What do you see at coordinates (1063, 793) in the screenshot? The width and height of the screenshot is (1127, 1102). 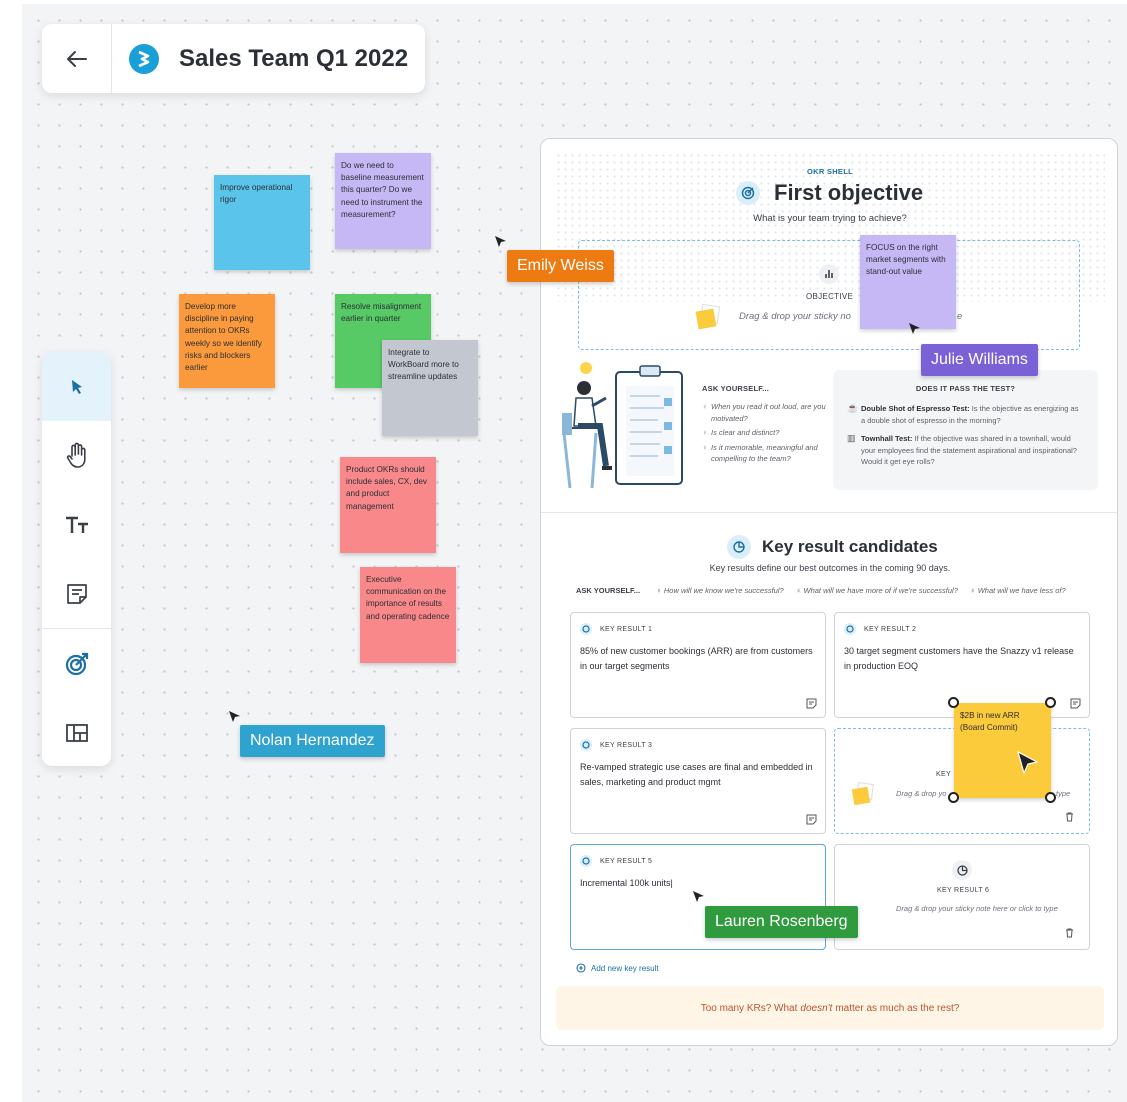 I see `drop-hint-tail: type` at bounding box center [1063, 793].